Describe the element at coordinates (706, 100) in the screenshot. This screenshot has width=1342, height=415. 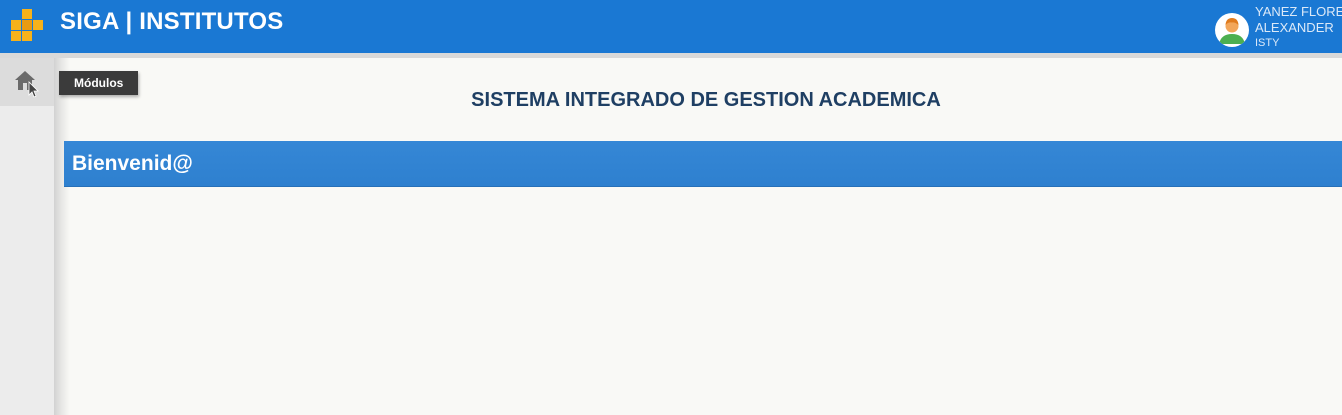
I see `system-title: SISTEMA INTEGRADO DE GESTION ACADEMICA` at that location.